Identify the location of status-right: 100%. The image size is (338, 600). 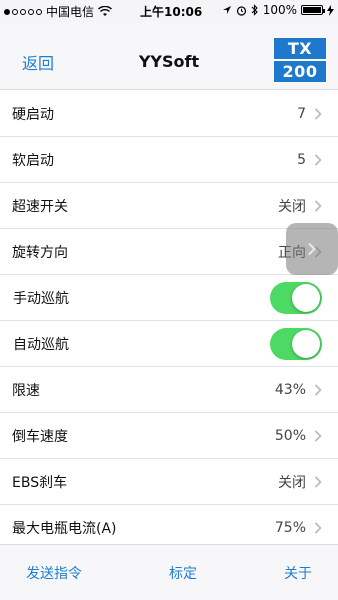
(278, 10).